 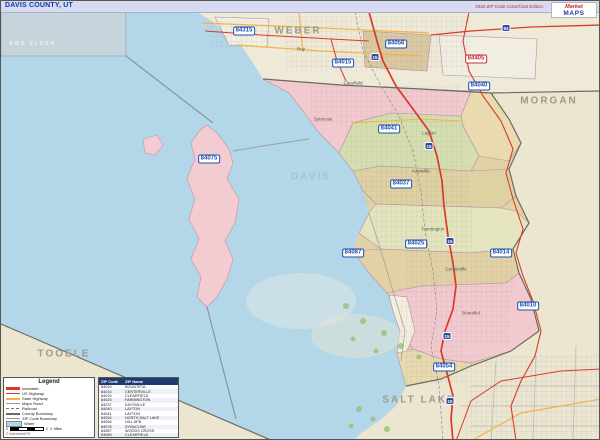 I want to click on zip-code-cell: 84040, so click(x=106, y=409).